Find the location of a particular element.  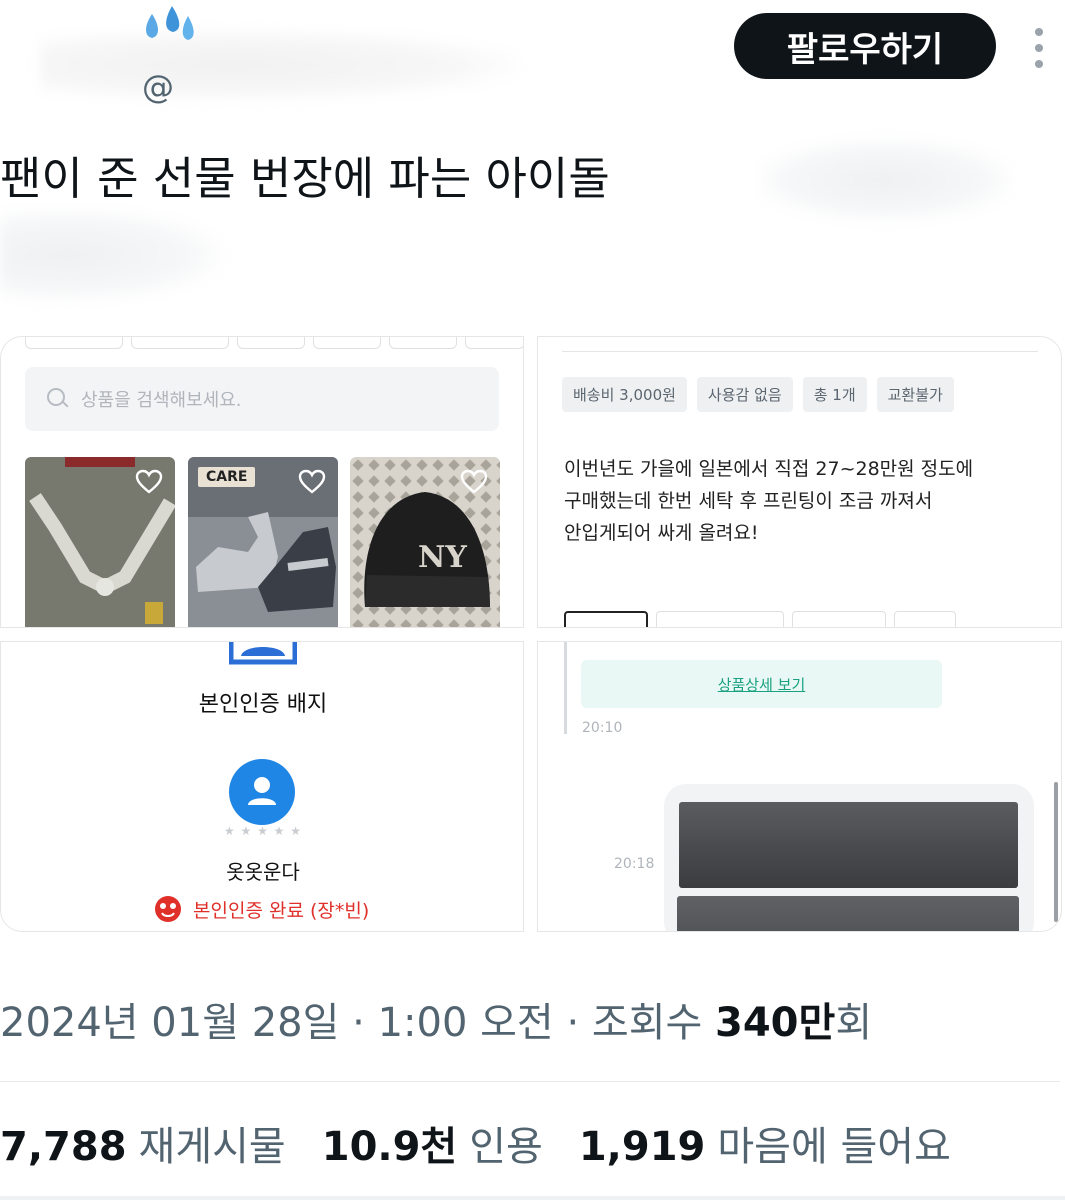

quotes-count: 10.9천 is located at coordinates (389, 1147).